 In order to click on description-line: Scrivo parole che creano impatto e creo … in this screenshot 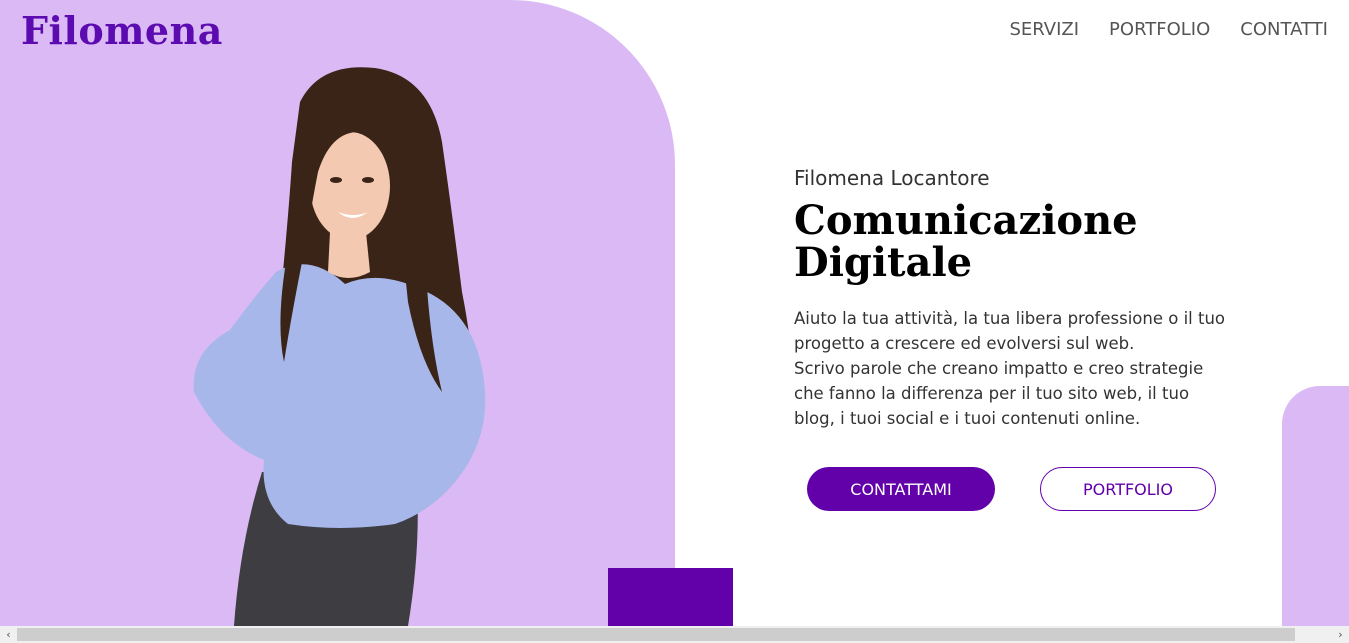, I will do `click(999, 368)`.